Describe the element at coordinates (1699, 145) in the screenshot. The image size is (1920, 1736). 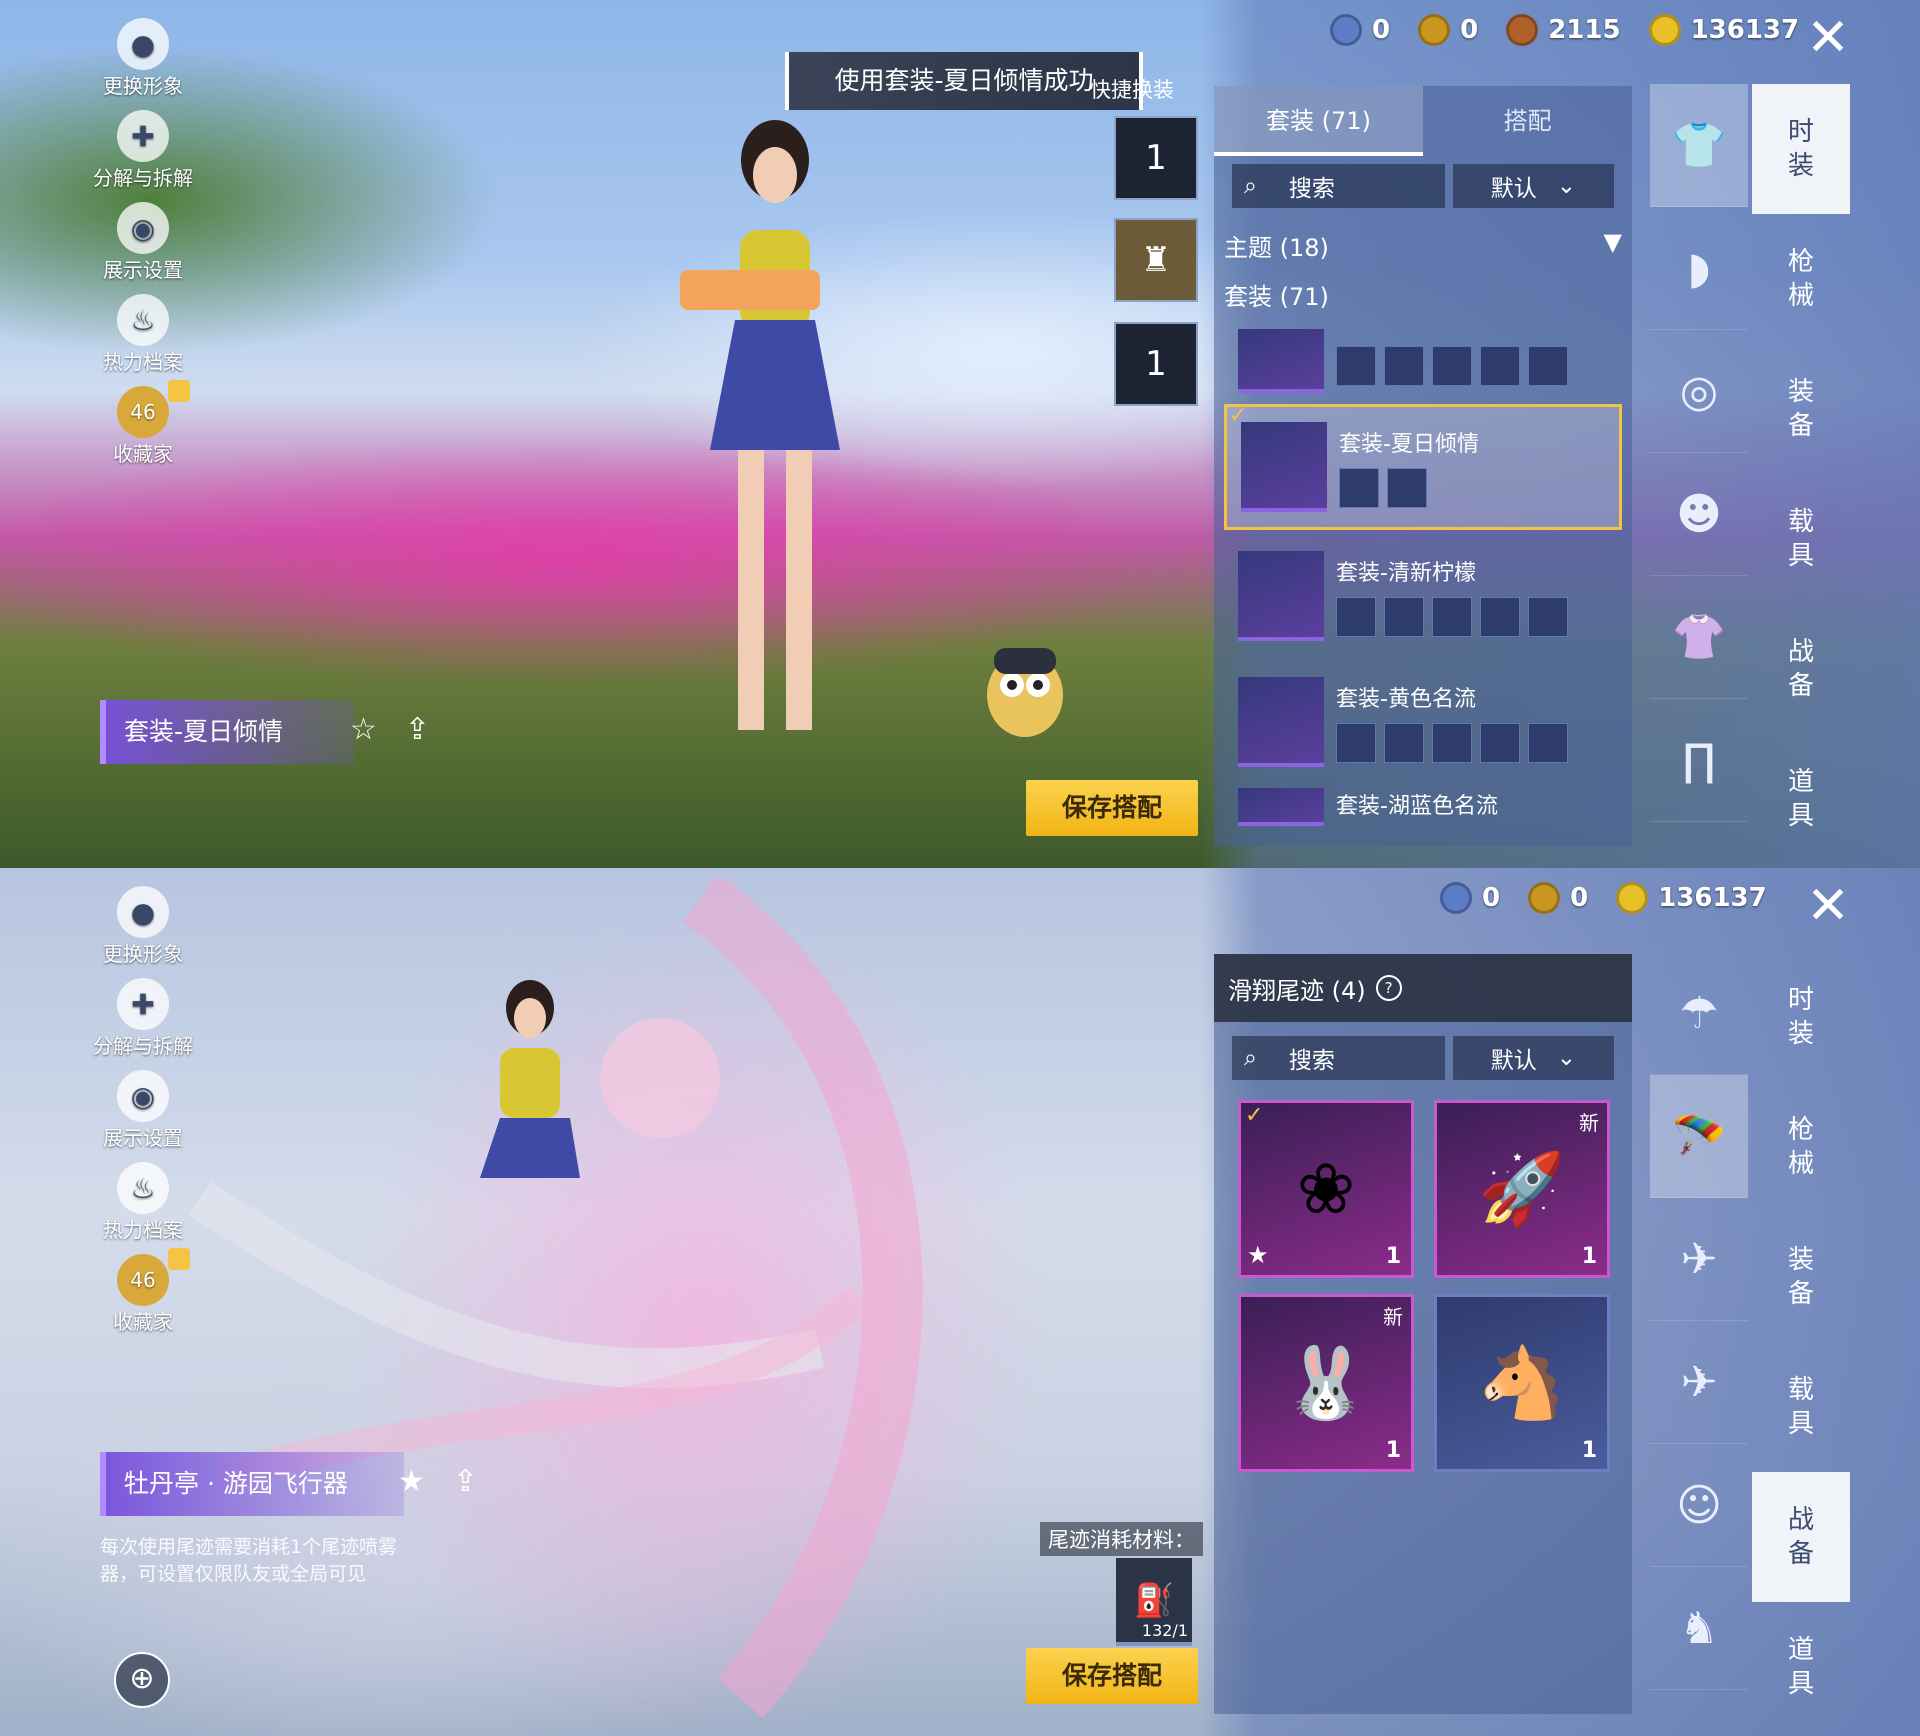
I see `outfit-category-icon: 👕` at that location.